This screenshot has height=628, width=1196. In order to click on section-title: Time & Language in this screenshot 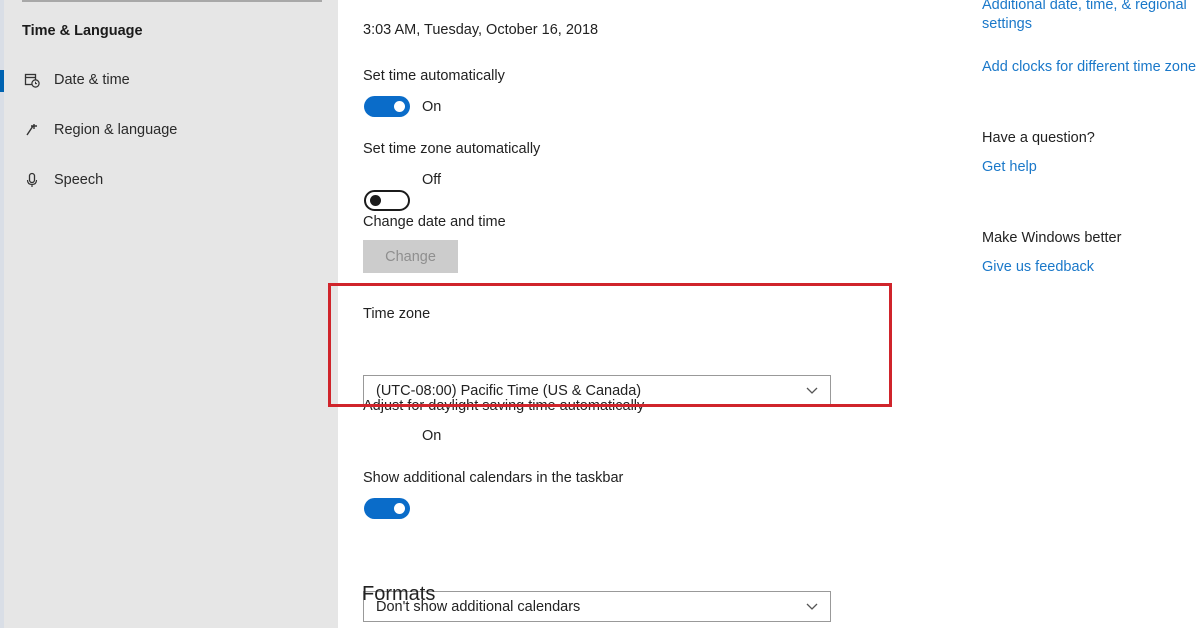, I will do `click(82, 31)`.